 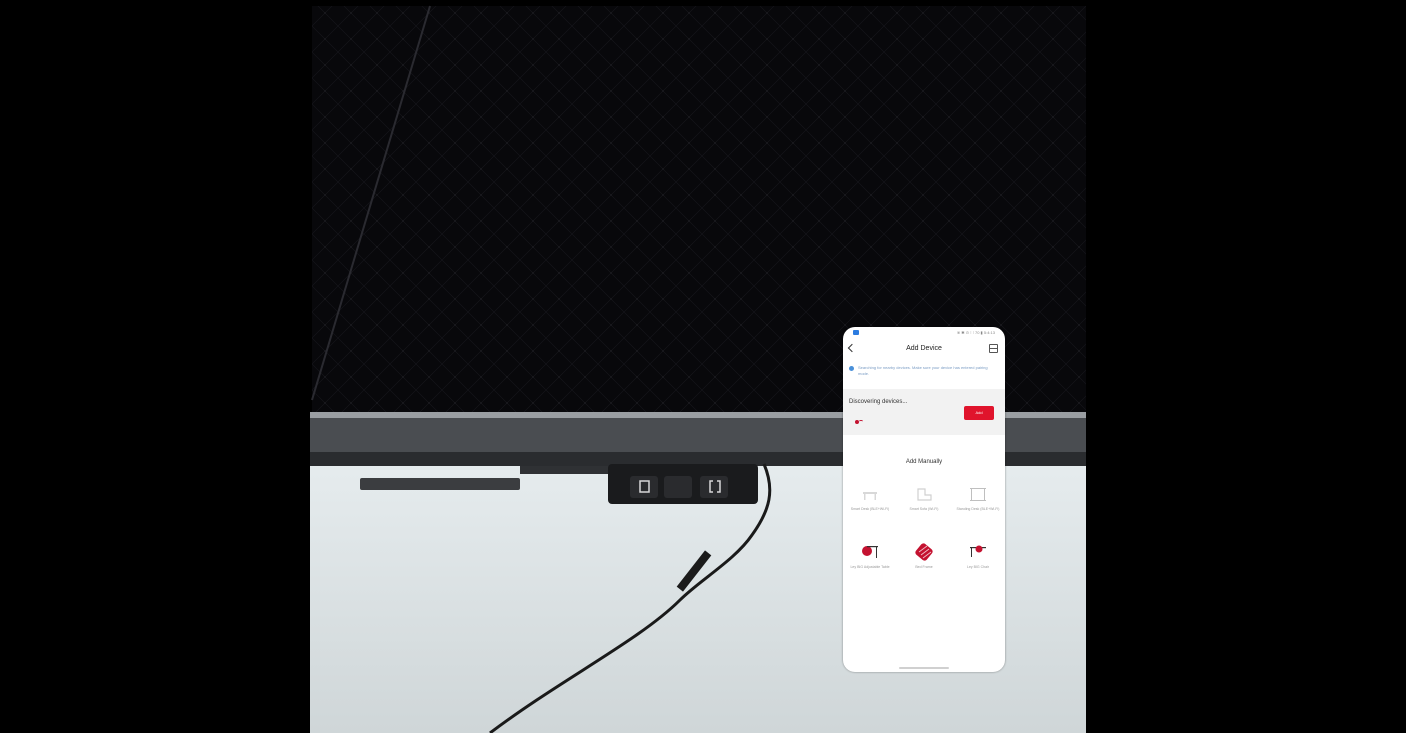 I want to click on radar-icon, so click(x=859, y=422).